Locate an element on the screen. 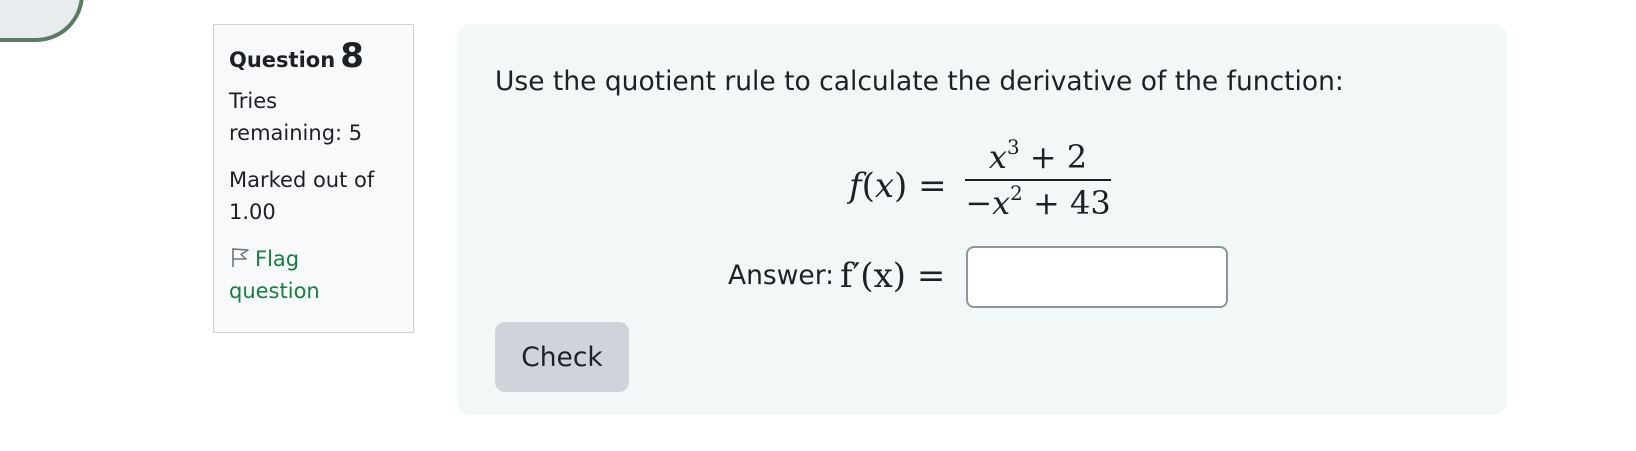  answer-math-label: f′(x) = is located at coordinates (893, 276).